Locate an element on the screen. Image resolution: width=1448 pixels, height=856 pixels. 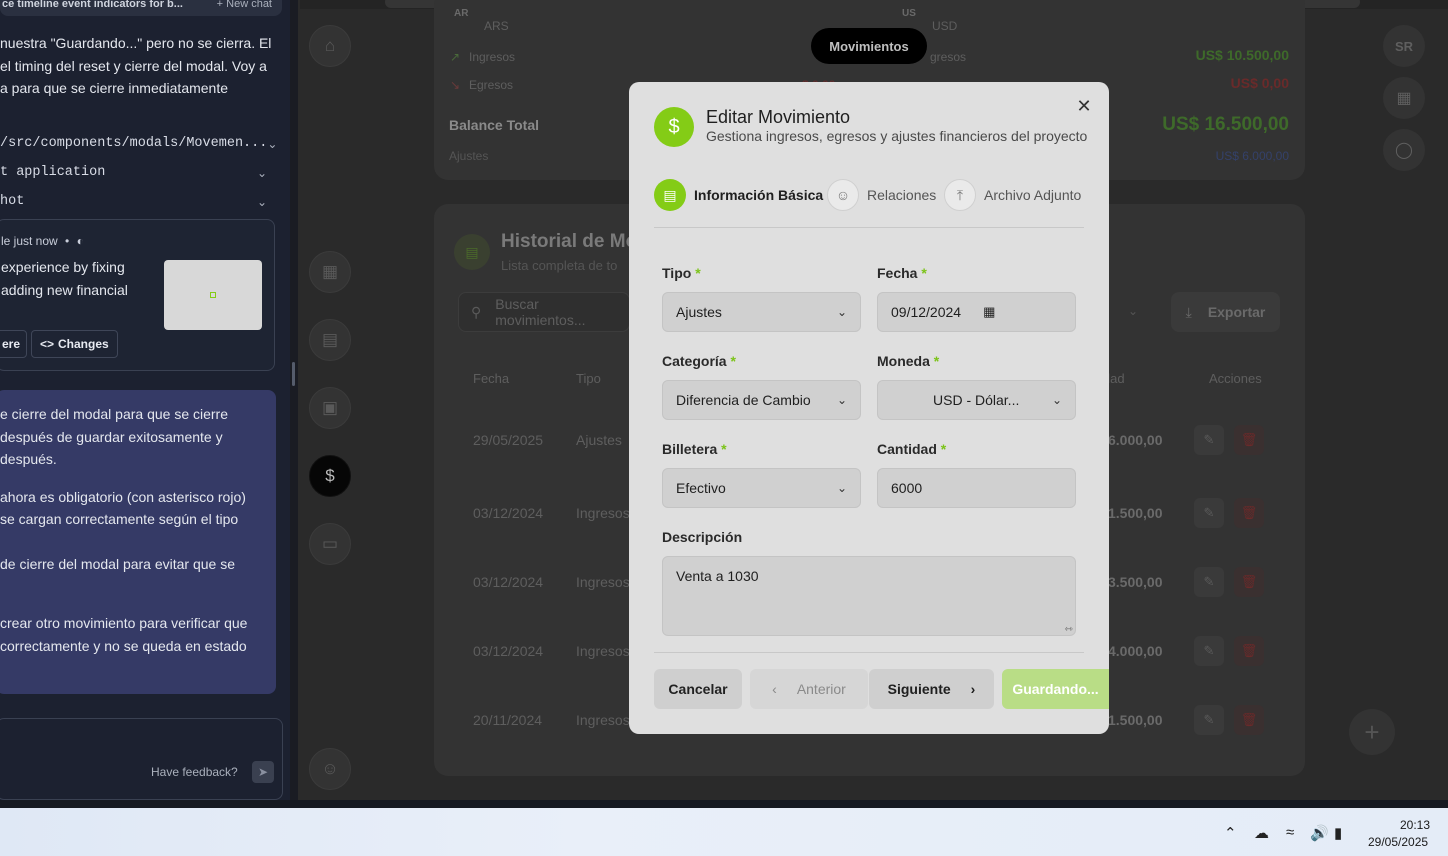
usd-ingresos-value: US$ 10.500,00 is located at coordinates (1242, 55).